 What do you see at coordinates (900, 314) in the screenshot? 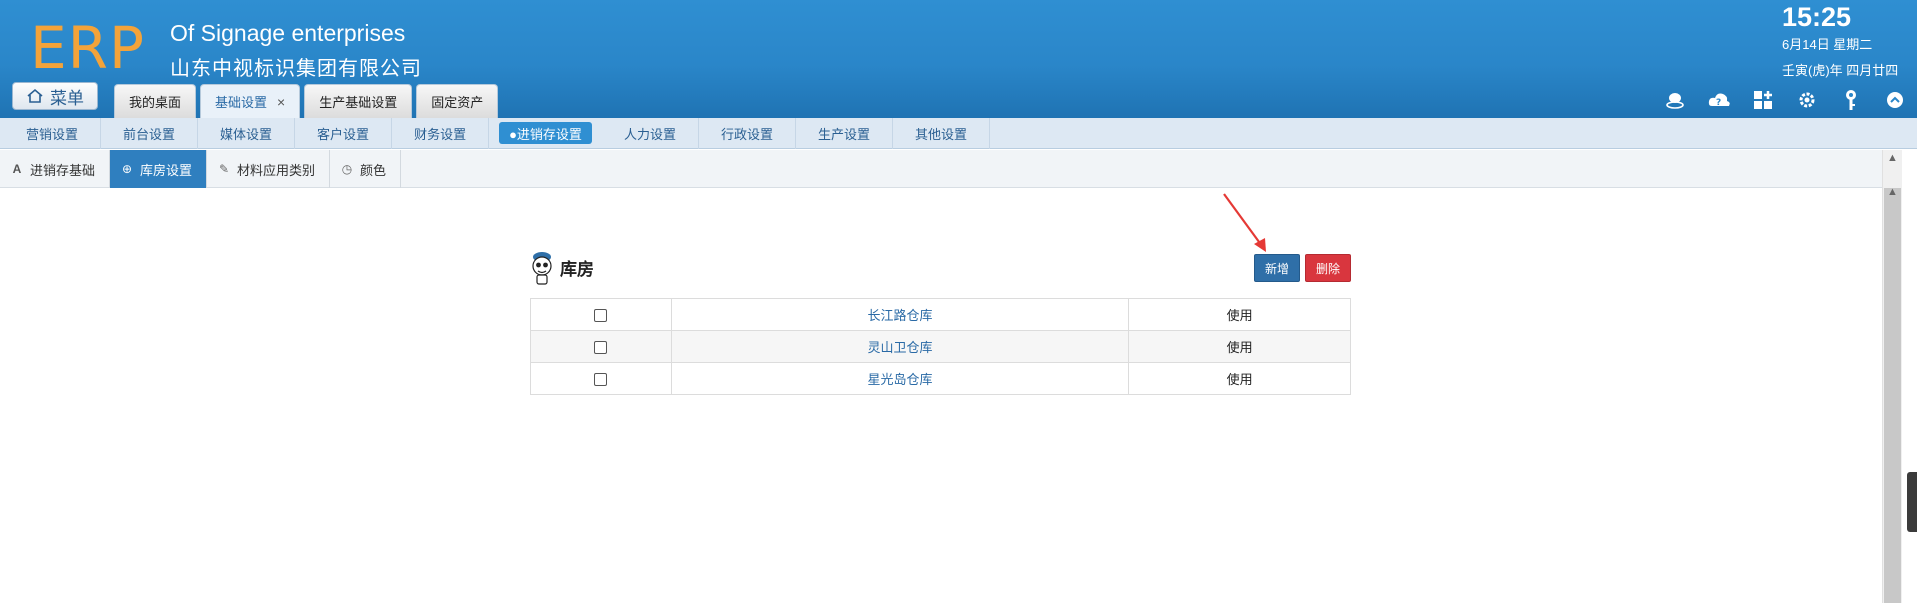
I see `warehouse-name-link: 长江路仓库` at bounding box center [900, 314].